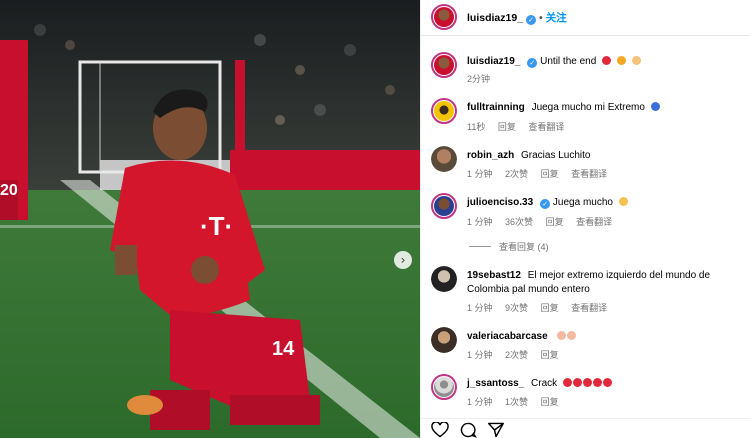 This screenshot has height=438, width=750. What do you see at coordinates (544, 383) in the screenshot?
I see `comment-body: Crack` at bounding box center [544, 383].